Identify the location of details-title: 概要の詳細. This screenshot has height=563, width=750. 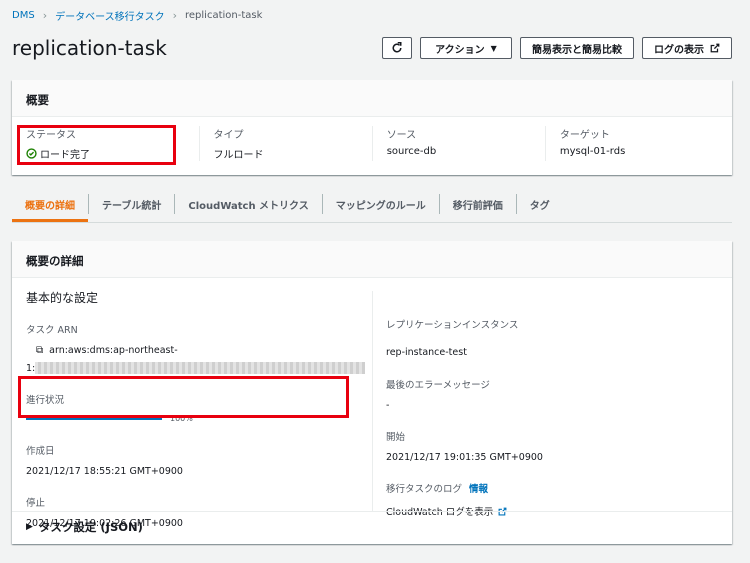
(372, 259).